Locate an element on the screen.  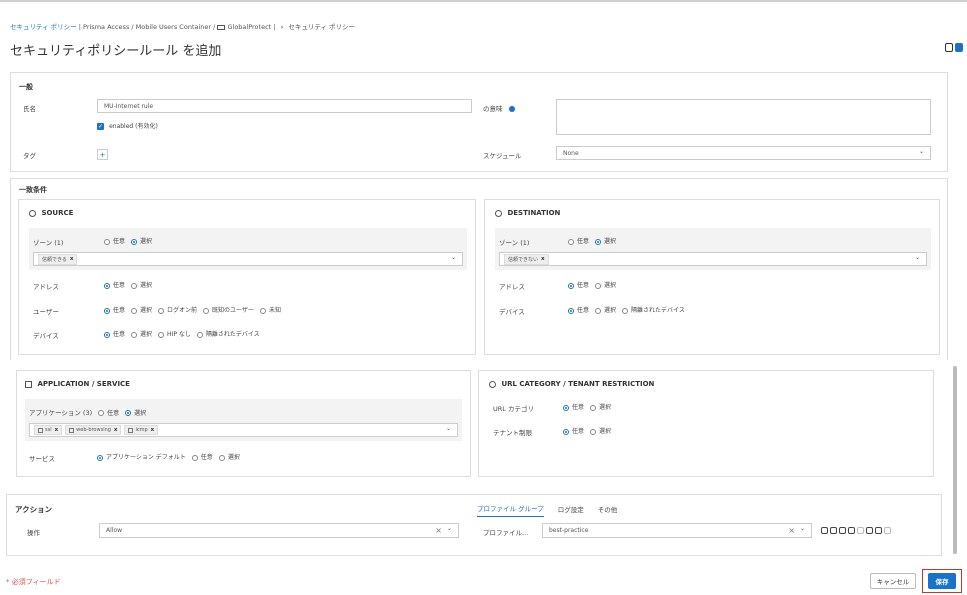
source-address-select: 選択 is located at coordinates (141, 284).